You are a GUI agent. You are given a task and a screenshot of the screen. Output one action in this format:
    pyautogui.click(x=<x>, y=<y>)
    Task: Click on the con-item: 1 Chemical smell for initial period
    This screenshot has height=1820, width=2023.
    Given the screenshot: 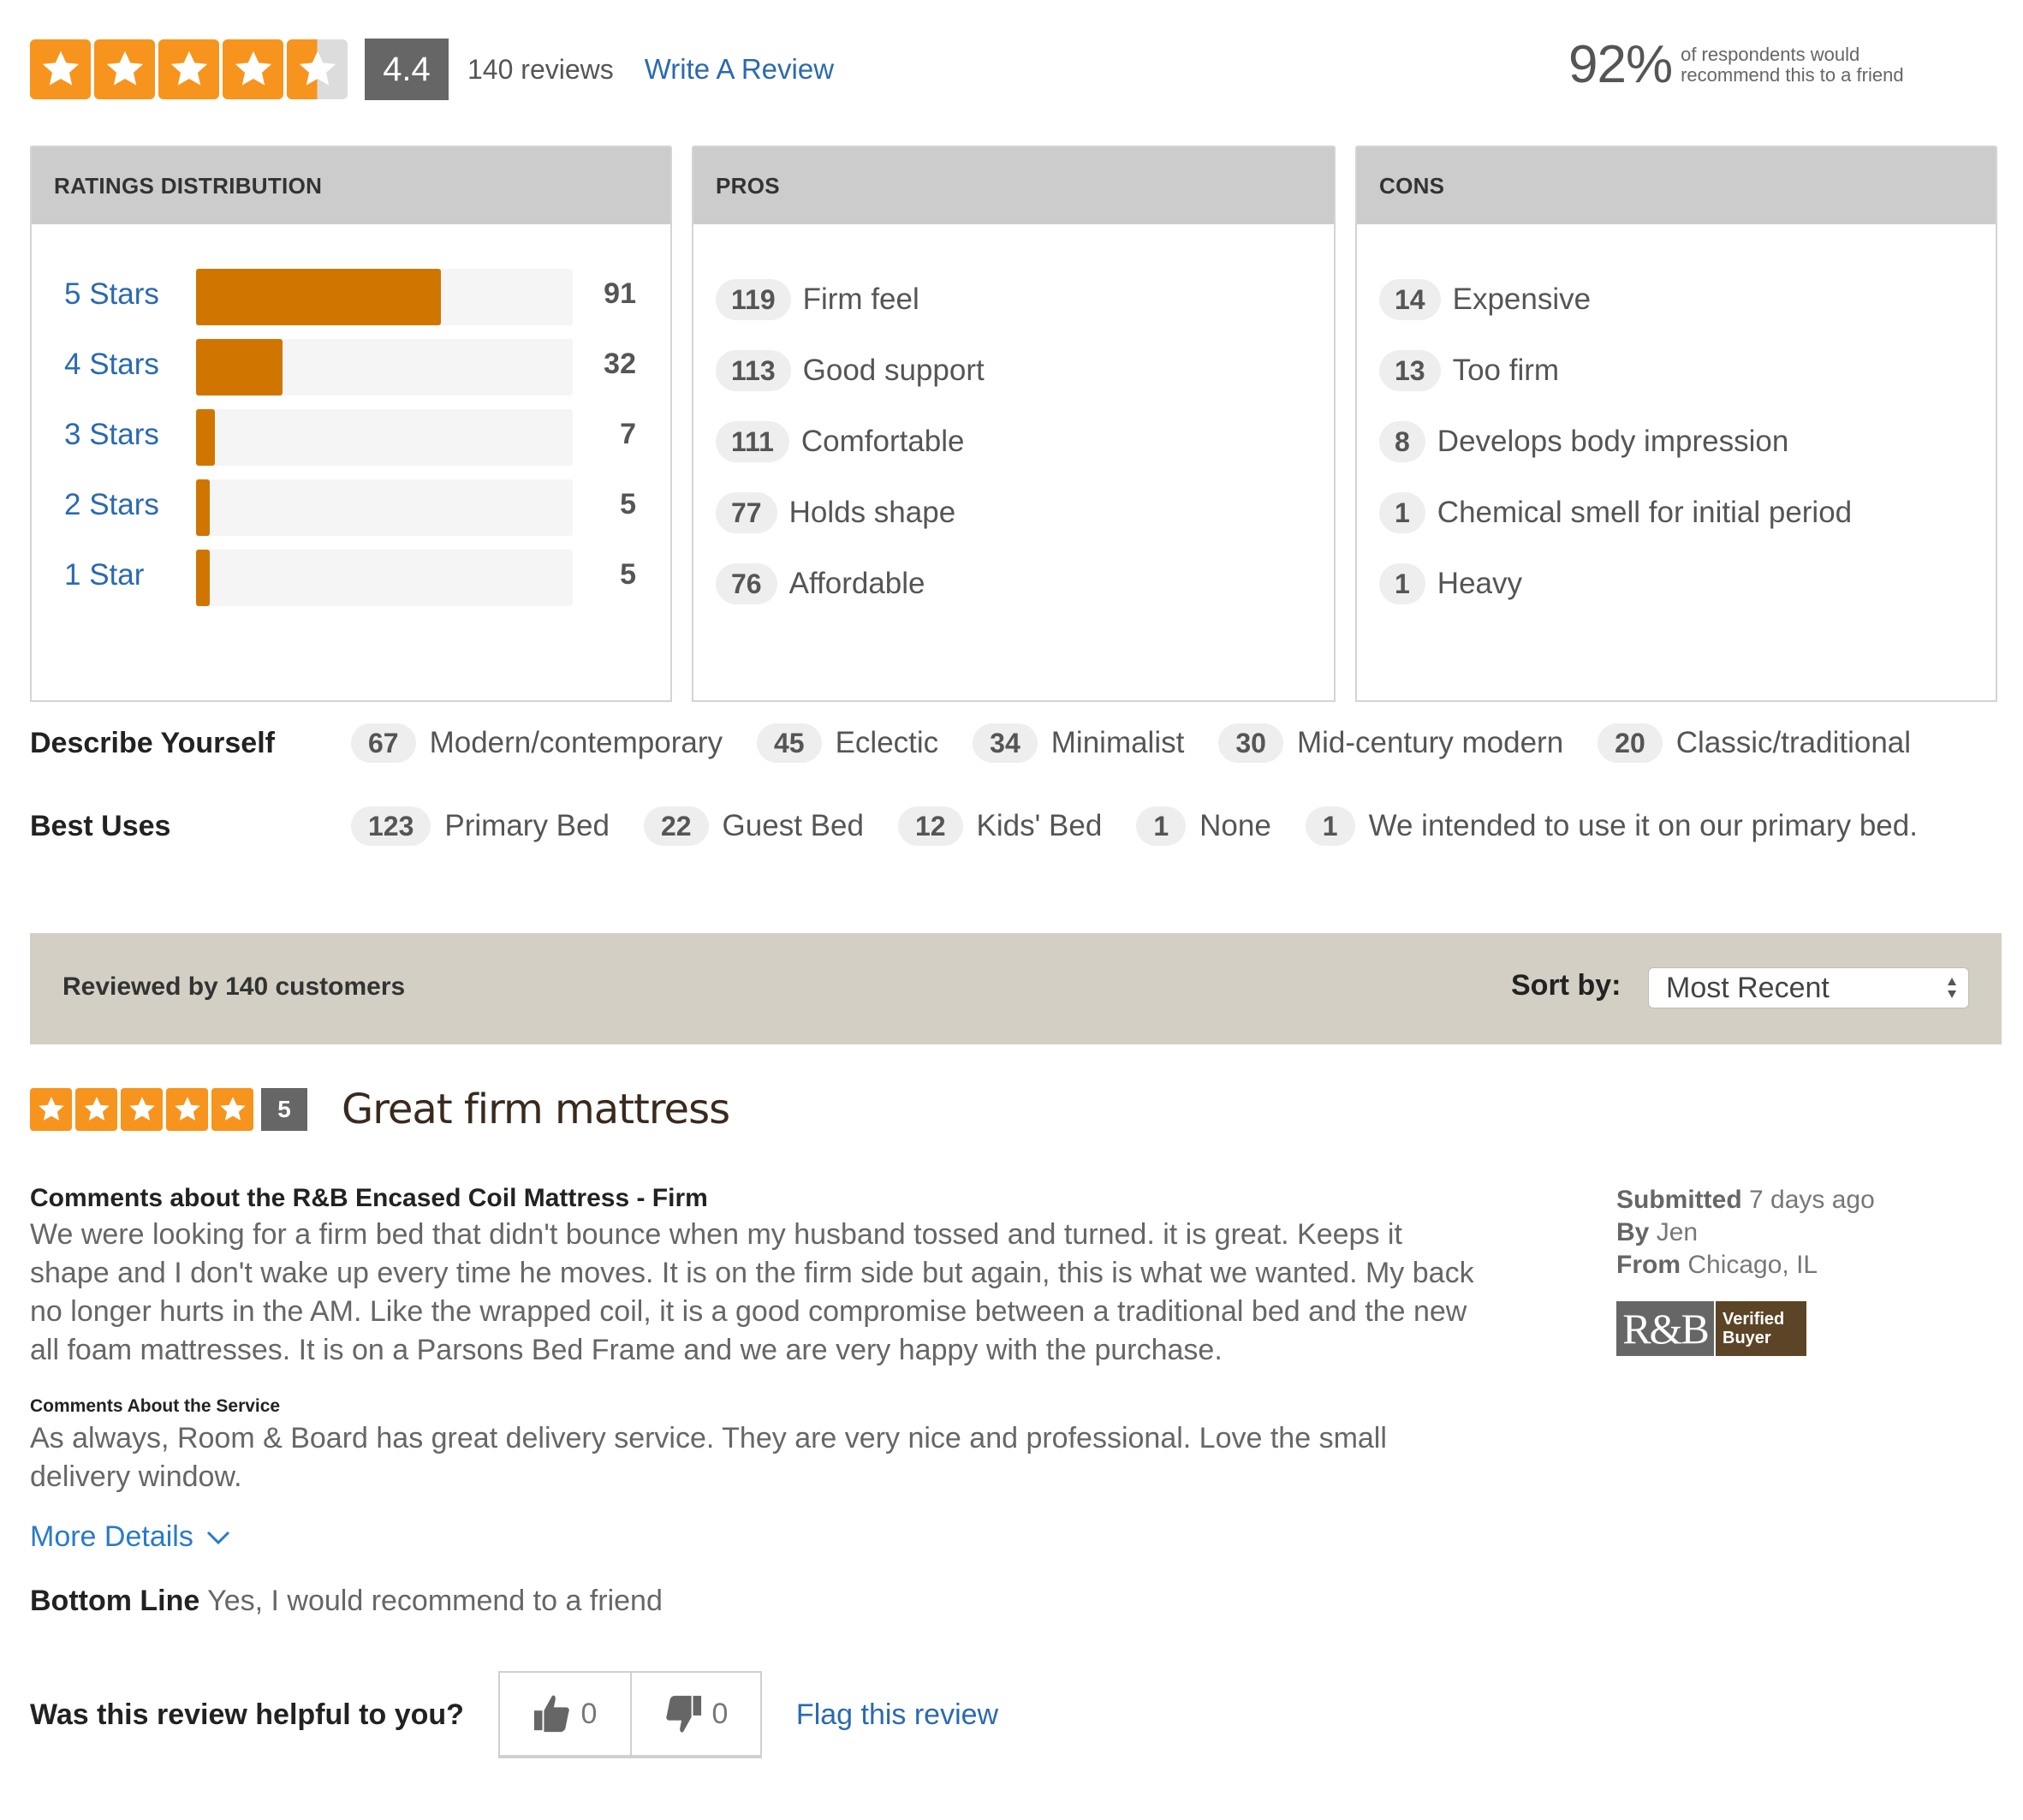 What is the action you would take?
    pyautogui.click(x=1616, y=513)
    